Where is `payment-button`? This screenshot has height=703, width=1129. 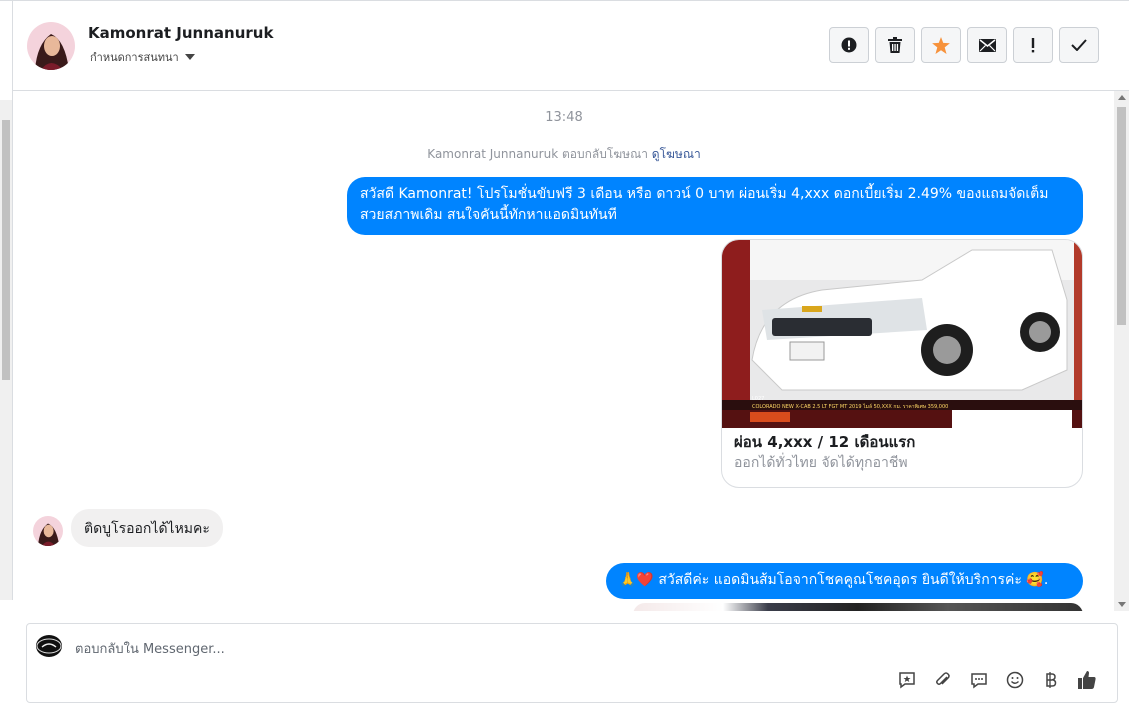 payment-button is located at coordinates (1051, 680).